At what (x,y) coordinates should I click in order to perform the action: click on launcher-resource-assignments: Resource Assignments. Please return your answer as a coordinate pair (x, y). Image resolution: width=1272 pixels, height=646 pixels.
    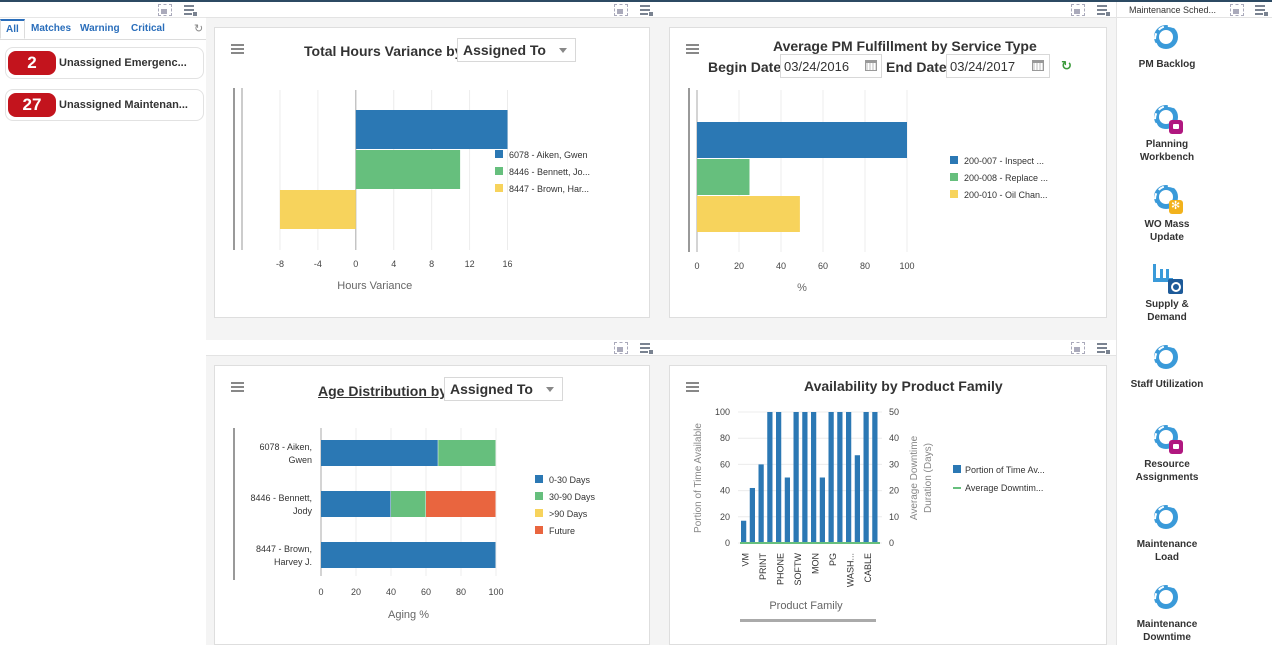
    Looking at the image, I should click on (1167, 454).